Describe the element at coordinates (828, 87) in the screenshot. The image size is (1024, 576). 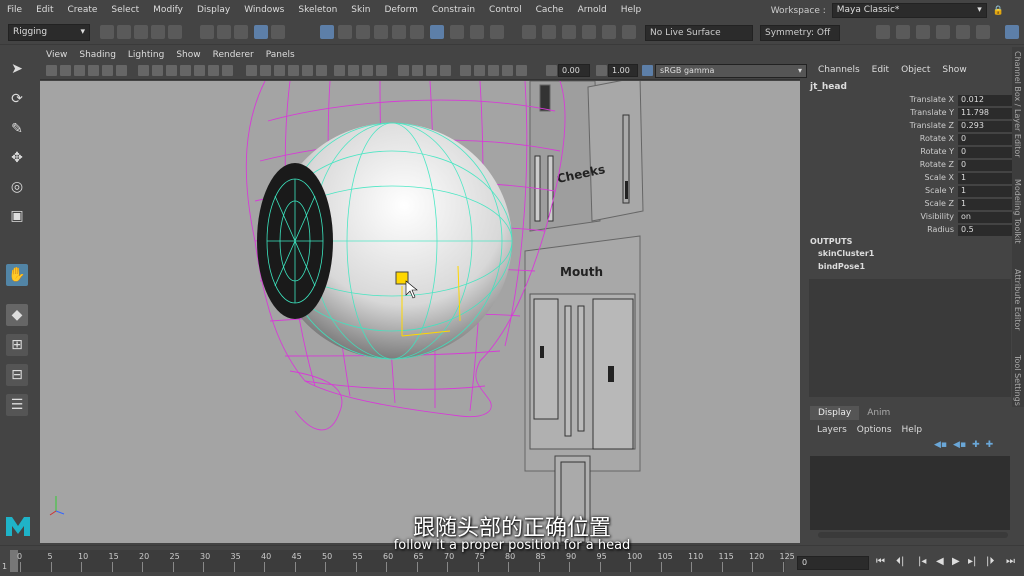
I see `selected-node-name: jt_head` at that location.